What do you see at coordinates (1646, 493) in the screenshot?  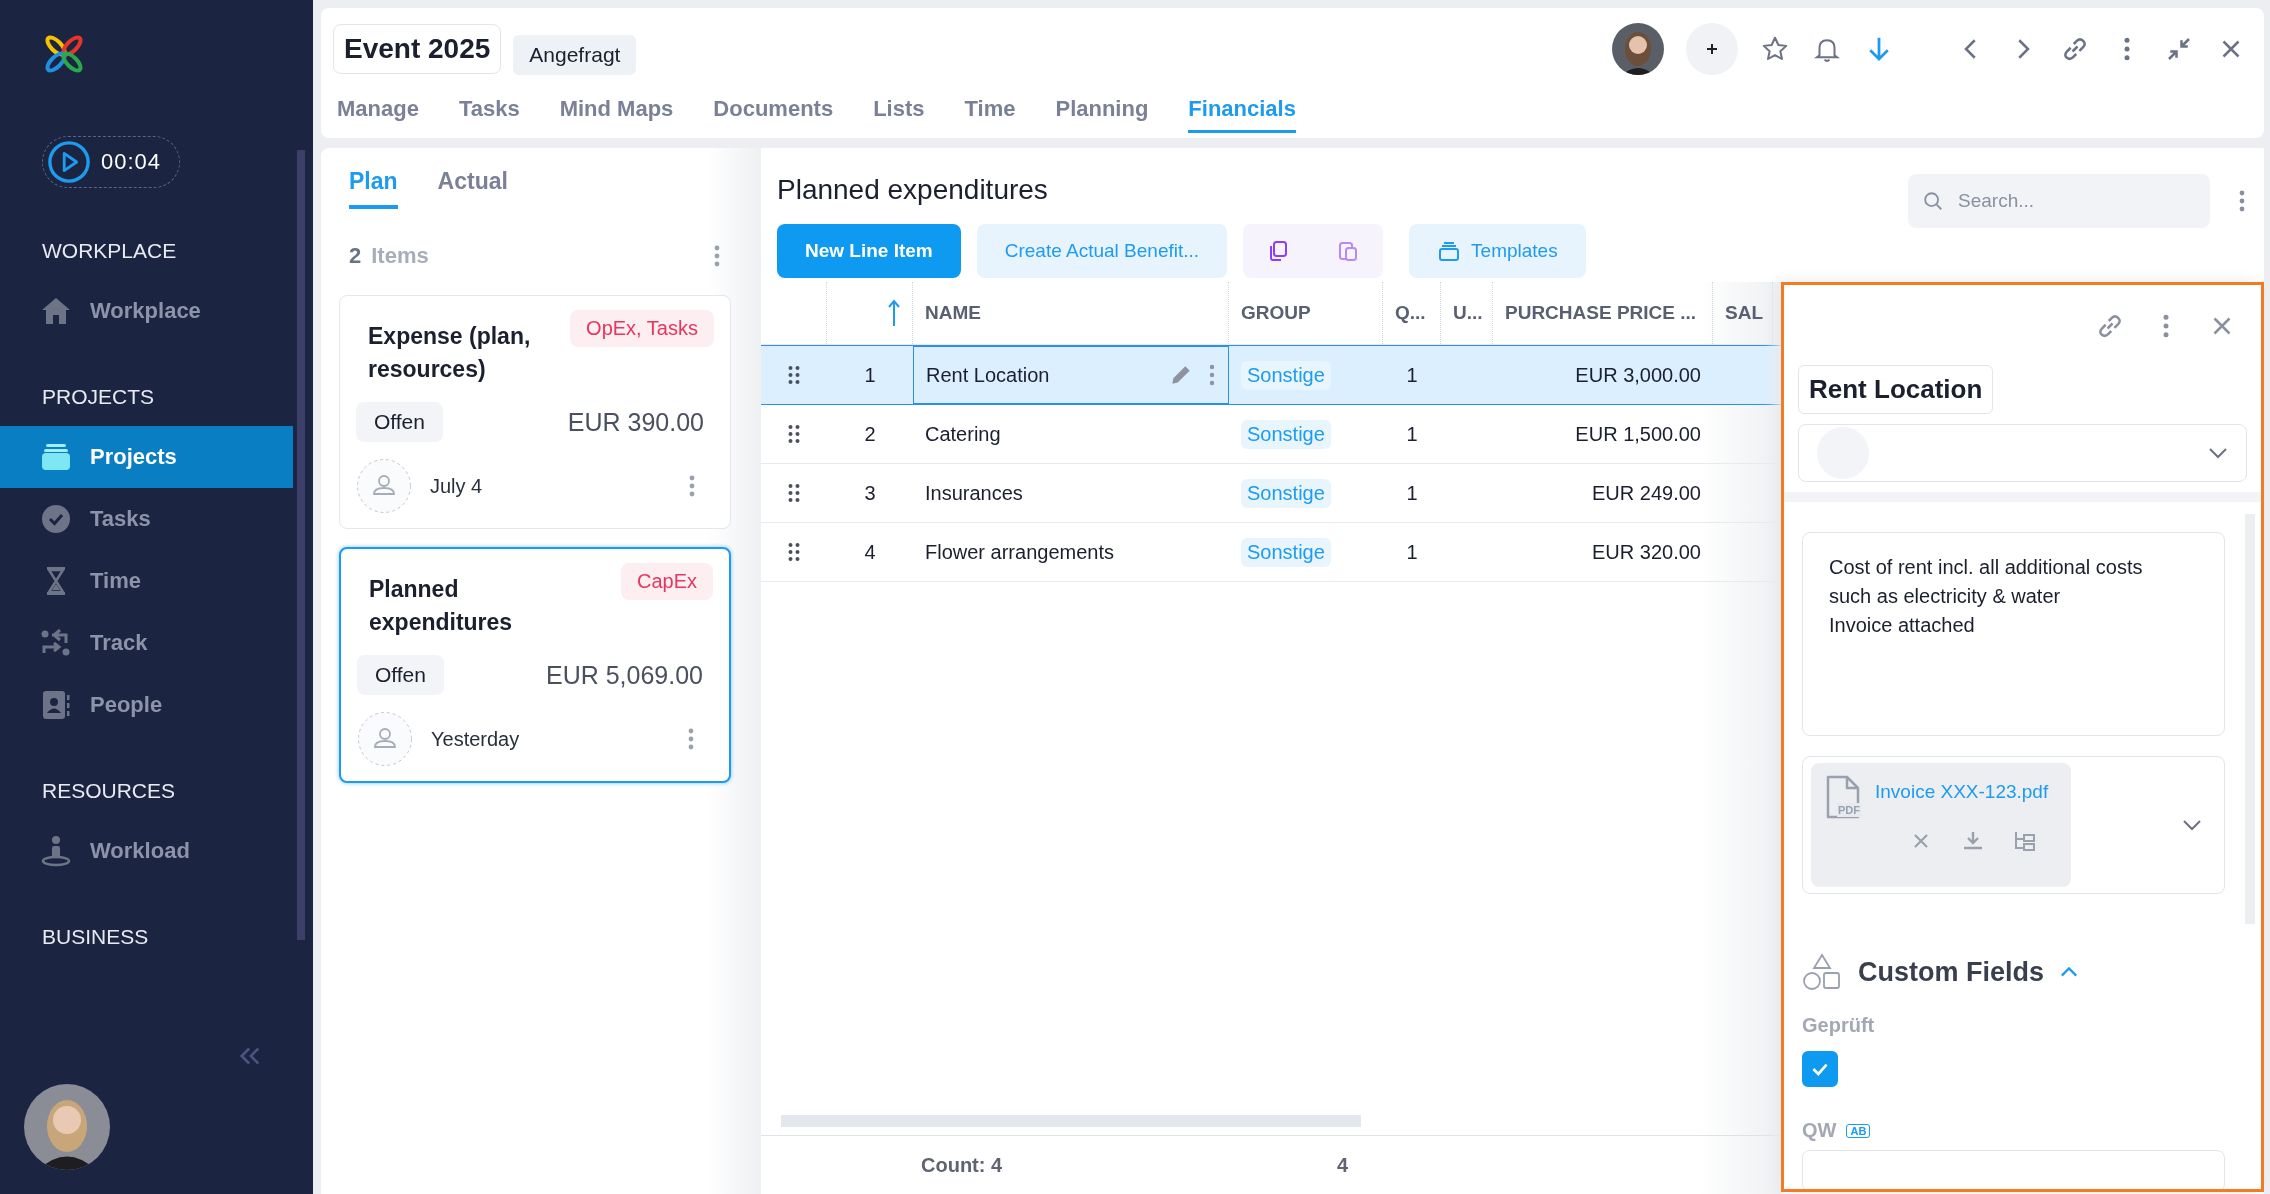 I see `table-cell-text: EUR 249.00` at bounding box center [1646, 493].